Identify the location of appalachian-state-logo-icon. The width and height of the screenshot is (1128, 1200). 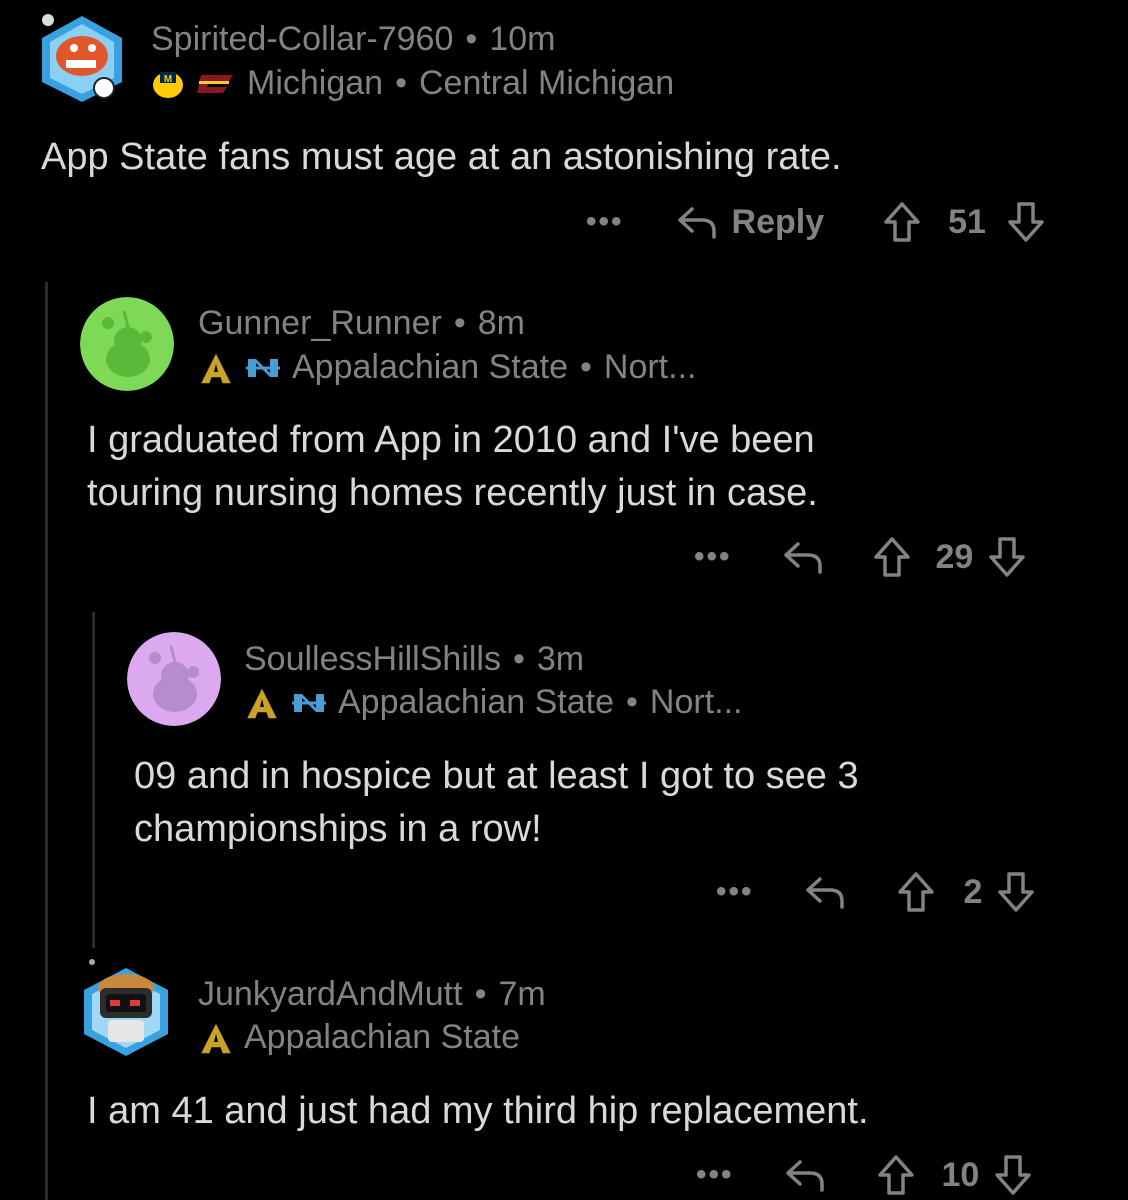
(216, 1037).